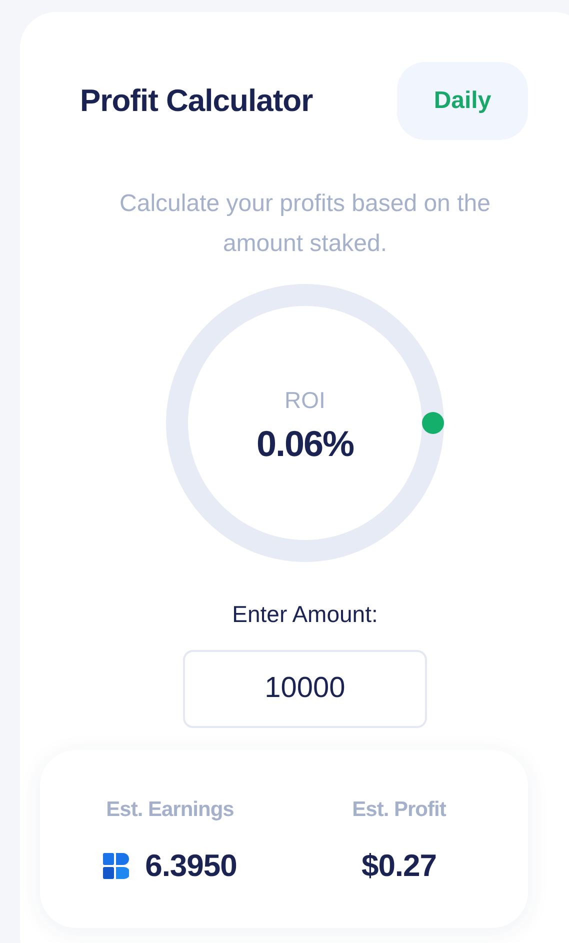  What do you see at coordinates (196, 101) in the screenshot?
I see `calculator-title: Profit Calculator` at bounding box center [196, 101].